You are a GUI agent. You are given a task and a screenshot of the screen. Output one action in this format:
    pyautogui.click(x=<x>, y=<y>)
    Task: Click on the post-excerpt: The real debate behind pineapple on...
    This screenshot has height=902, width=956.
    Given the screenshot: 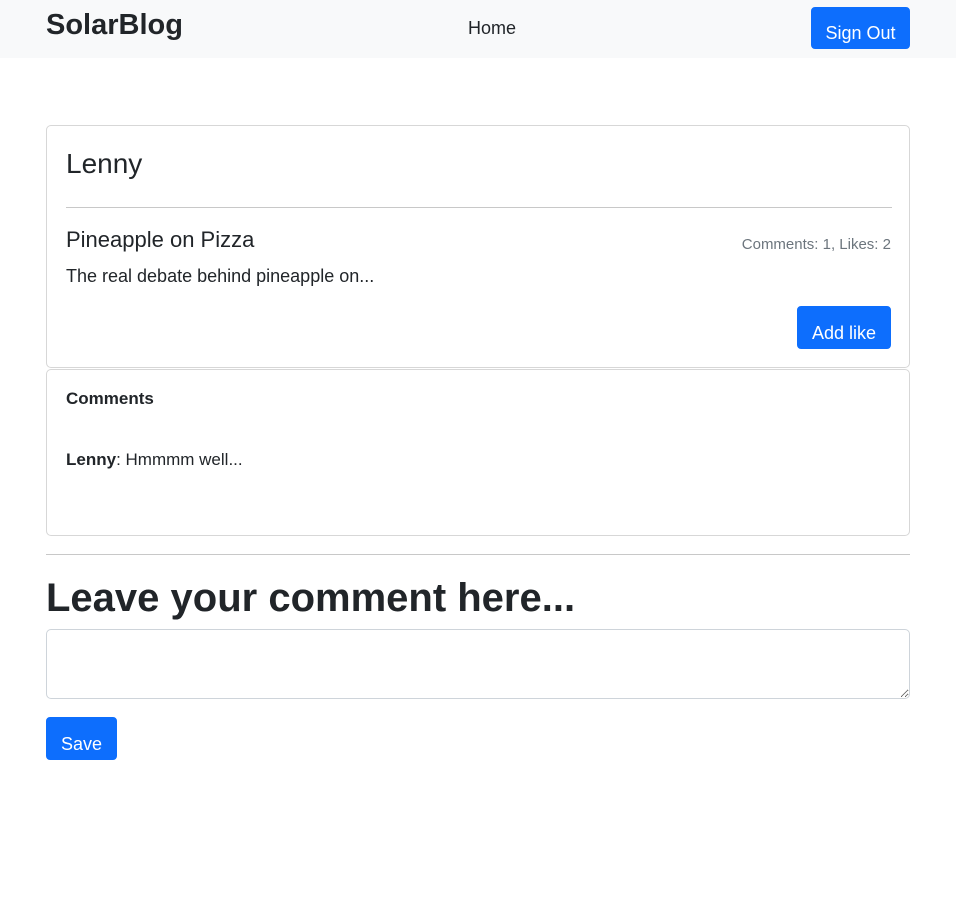 What is the action you would take?
    pyautogui.click(x=220, y=276)
    